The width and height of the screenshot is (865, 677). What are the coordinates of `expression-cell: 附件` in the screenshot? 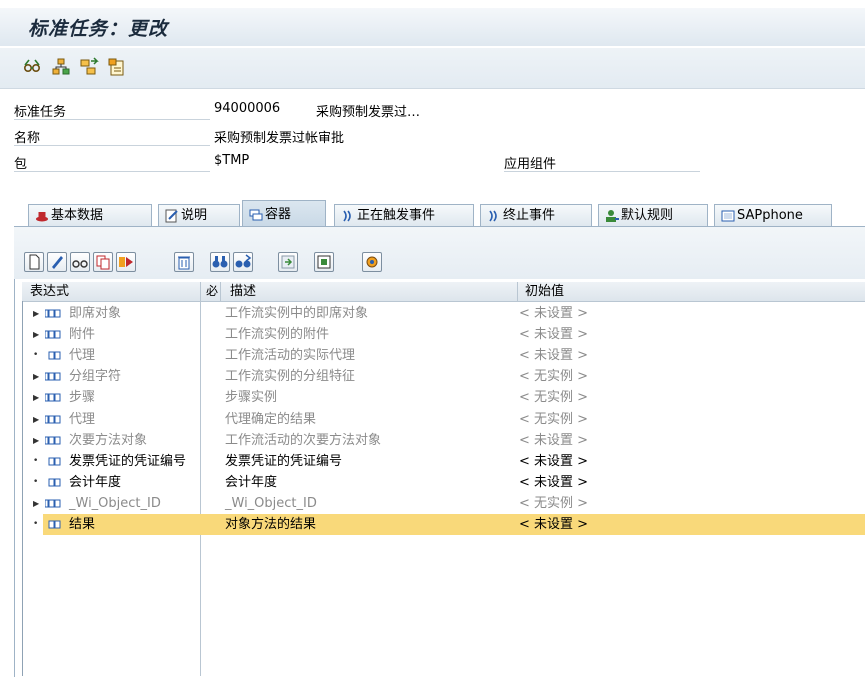 It's located at (82, 334).